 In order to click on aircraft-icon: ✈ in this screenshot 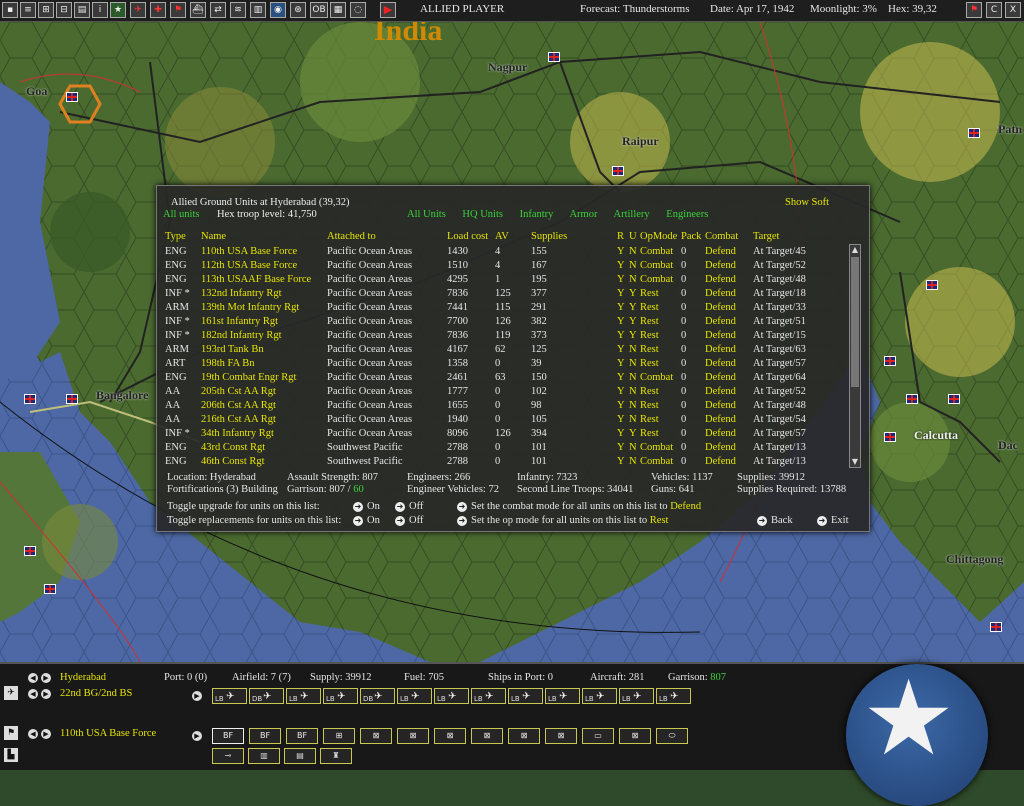, I will do `click(138, 10)`.